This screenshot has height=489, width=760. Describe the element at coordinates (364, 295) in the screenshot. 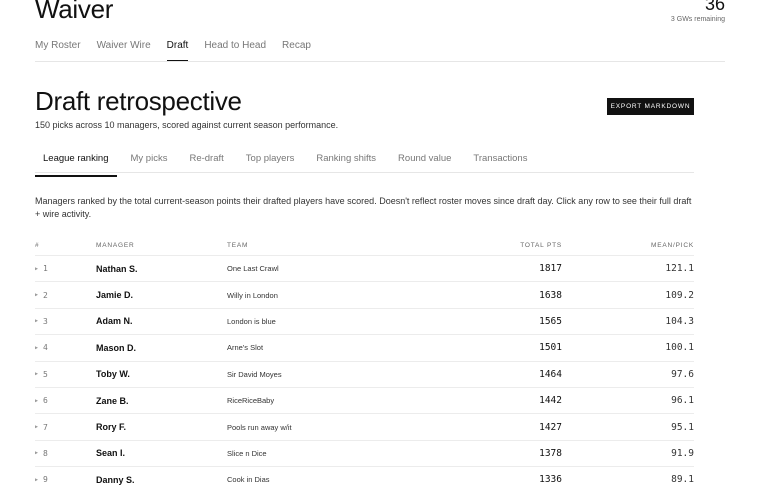

I see `table-row: ▶ 2 Jamie D. Willy in London 1638 109.2` at that location.